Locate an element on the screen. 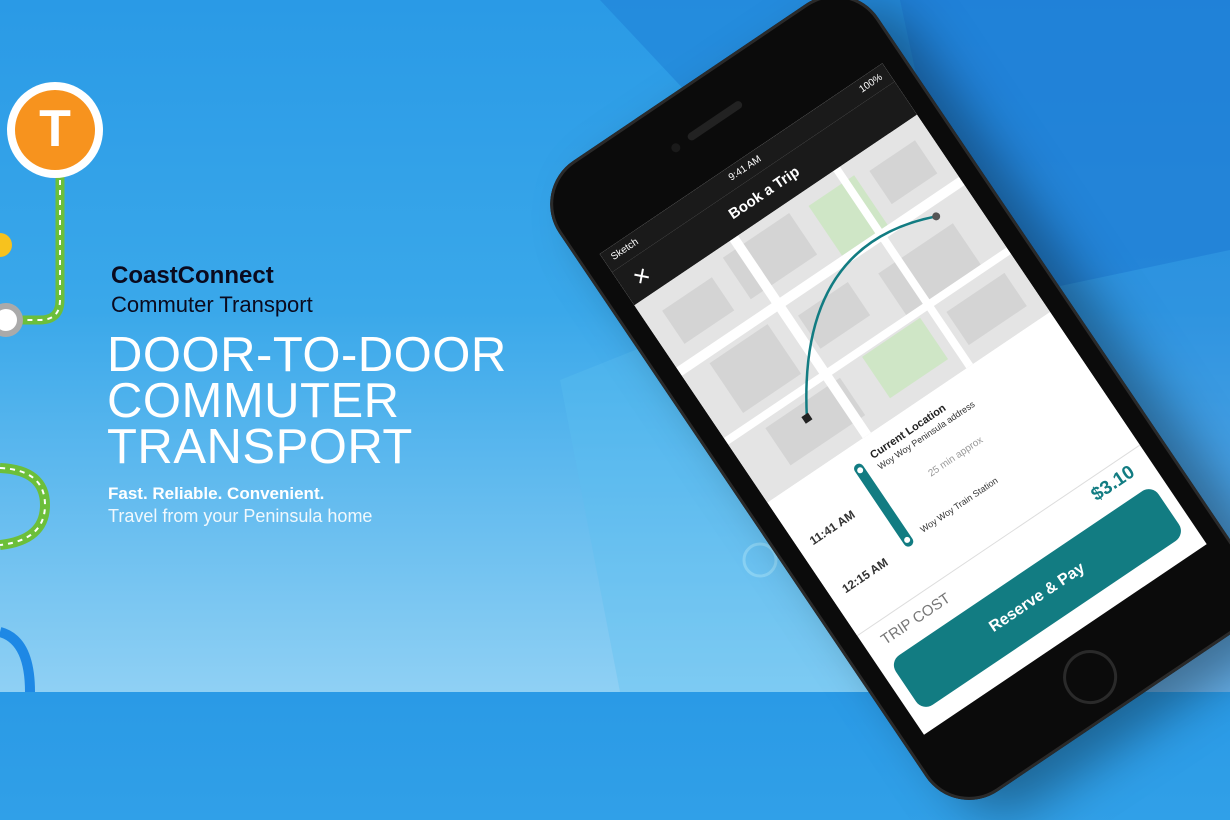 The width and height of the screenshot is (1230, 820). brand-subtitle: Commuter Transport is located at coordinates (212, 304).